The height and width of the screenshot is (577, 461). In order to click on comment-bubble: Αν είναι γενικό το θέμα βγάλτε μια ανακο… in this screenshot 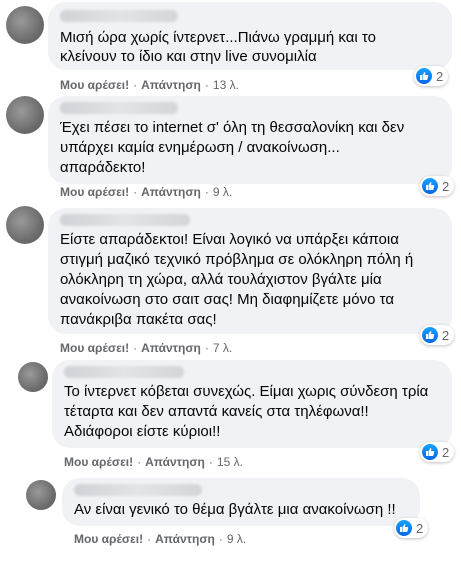, I will do `click(241, 502)`.